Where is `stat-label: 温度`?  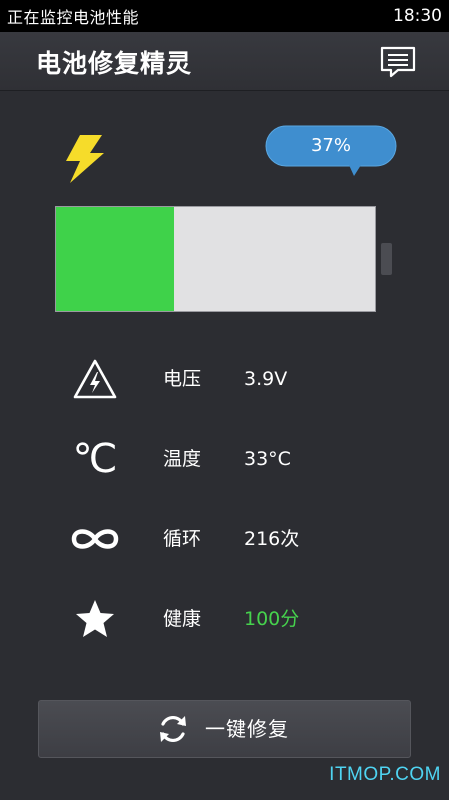
stat-label: 温度 is located at coordinates (182, 459).